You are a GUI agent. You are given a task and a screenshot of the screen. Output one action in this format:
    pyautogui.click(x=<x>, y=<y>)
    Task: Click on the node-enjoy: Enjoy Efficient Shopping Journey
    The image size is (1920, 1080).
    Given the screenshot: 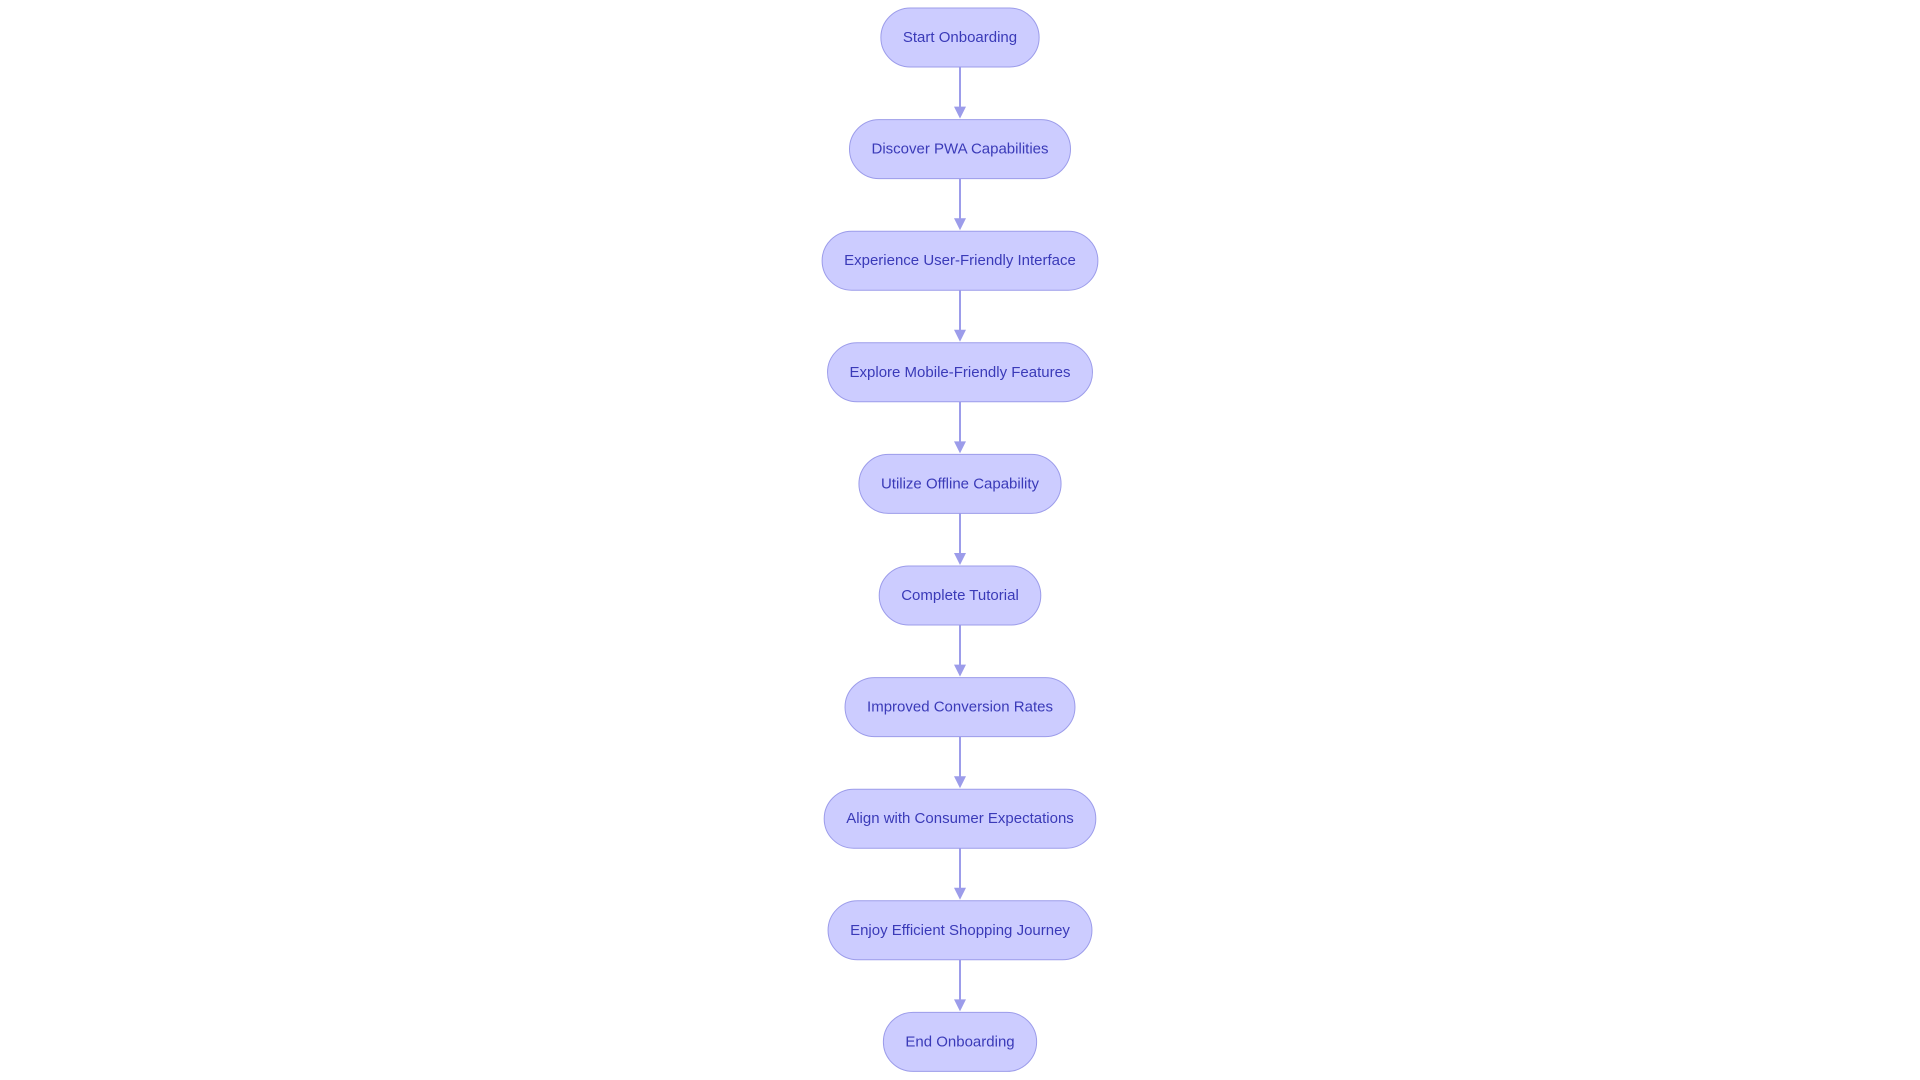 What is the action you would take?
    pyautogui.click(x=960, y=930)
    